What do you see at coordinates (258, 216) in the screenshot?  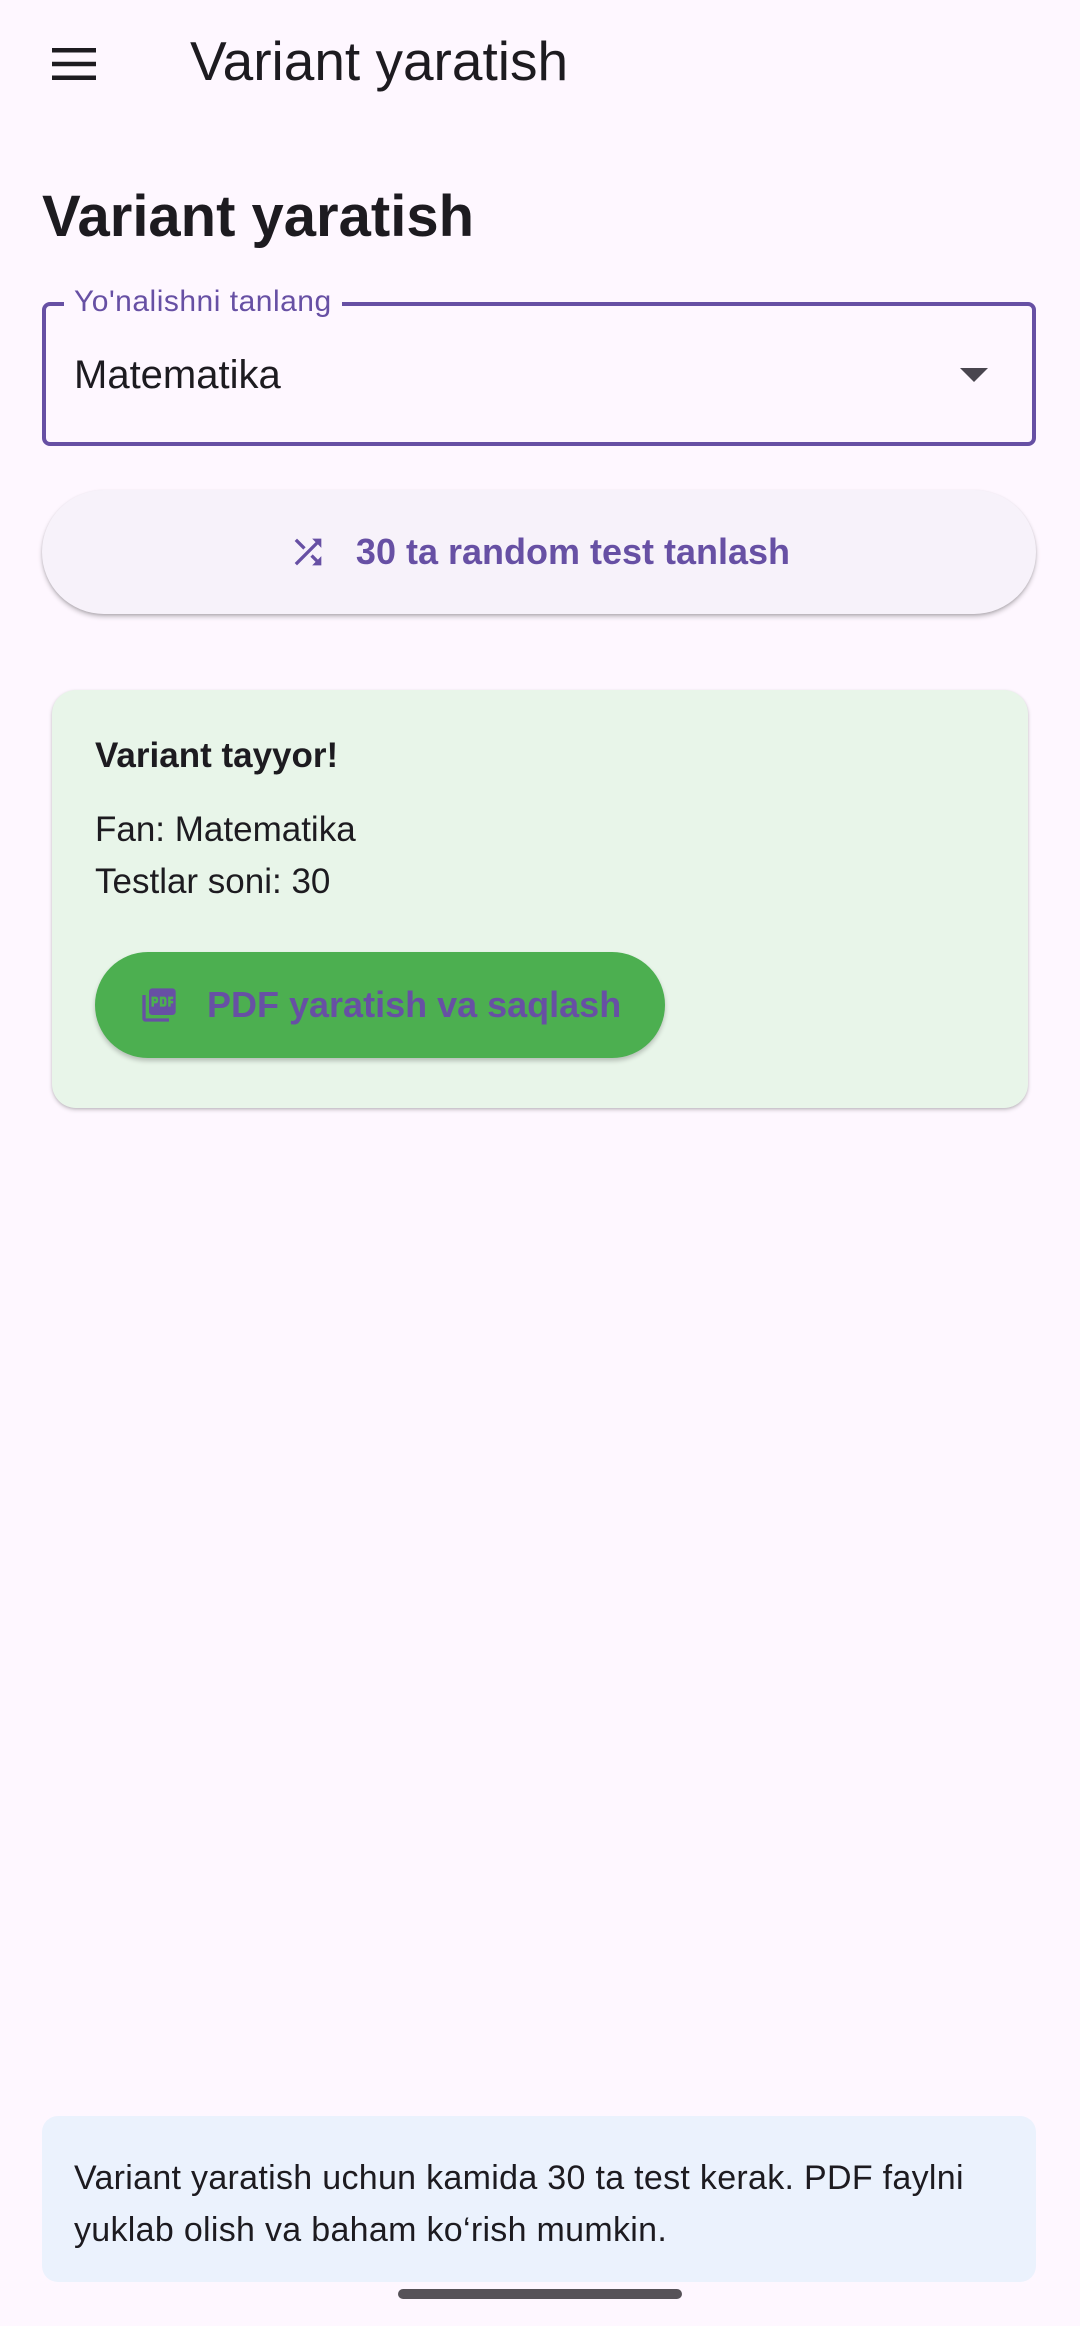 I see `page-title: Variant yaratish` at bounding box center [258, 216].